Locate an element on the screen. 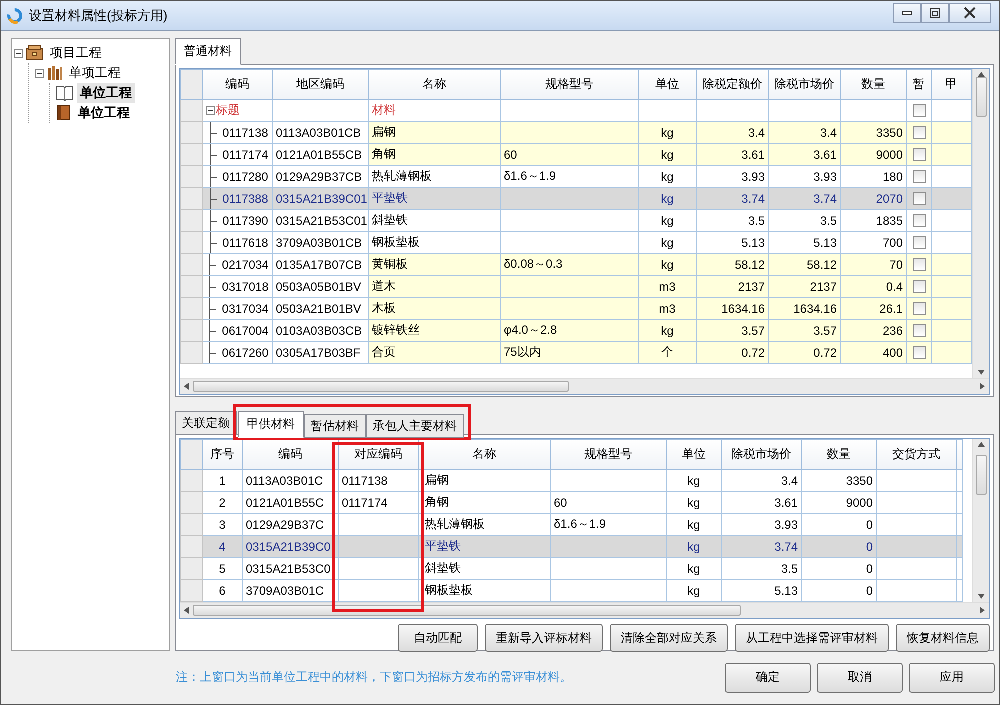 The width and height of the screenshot is (1000, 705). close-icon is located at coordinates (970, 12).